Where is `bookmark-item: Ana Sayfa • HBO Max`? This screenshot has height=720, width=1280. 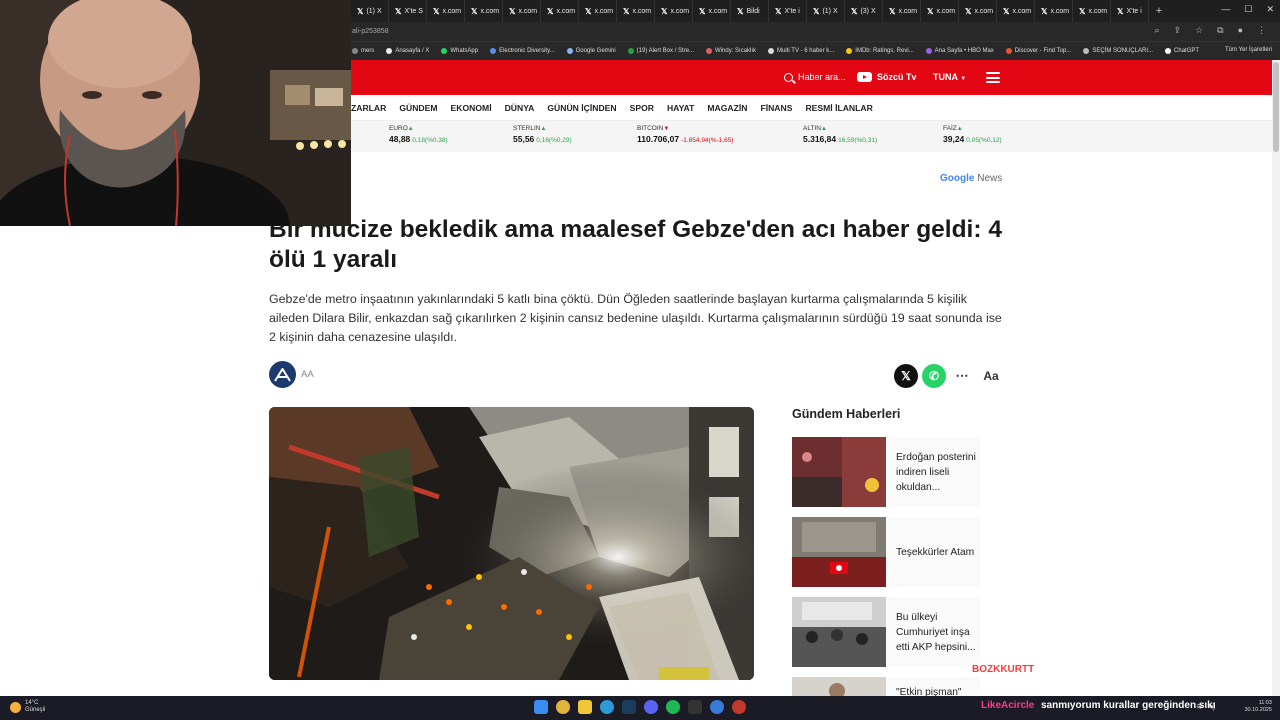
bookmark-item: Ana Sayfa • HBO Max is located at coordinates (959, 51).